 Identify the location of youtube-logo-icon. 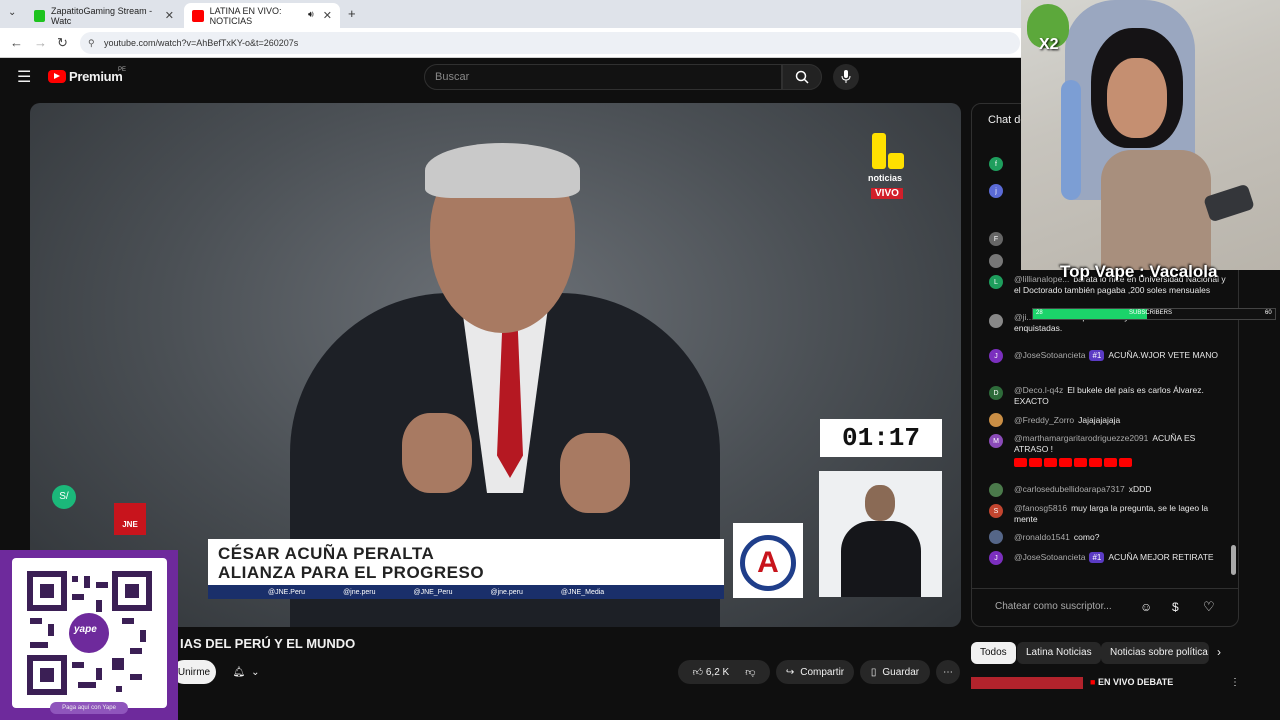
(57, 76).